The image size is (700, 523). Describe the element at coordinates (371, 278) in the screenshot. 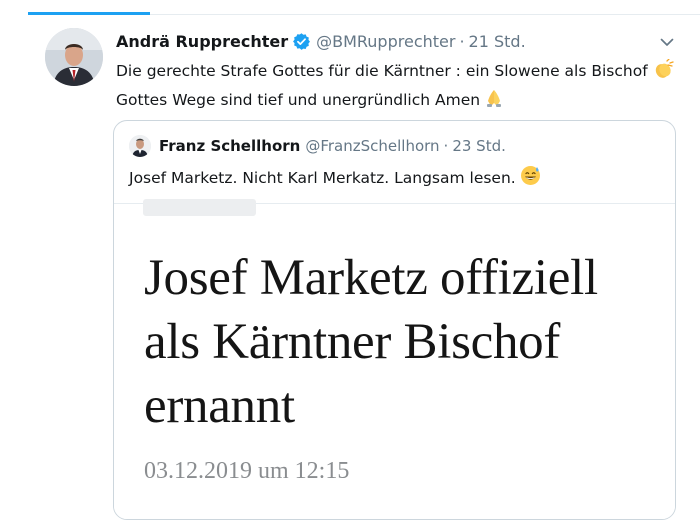

I see `card-headline-line-1: Josef Marketz offiziell` at that location.